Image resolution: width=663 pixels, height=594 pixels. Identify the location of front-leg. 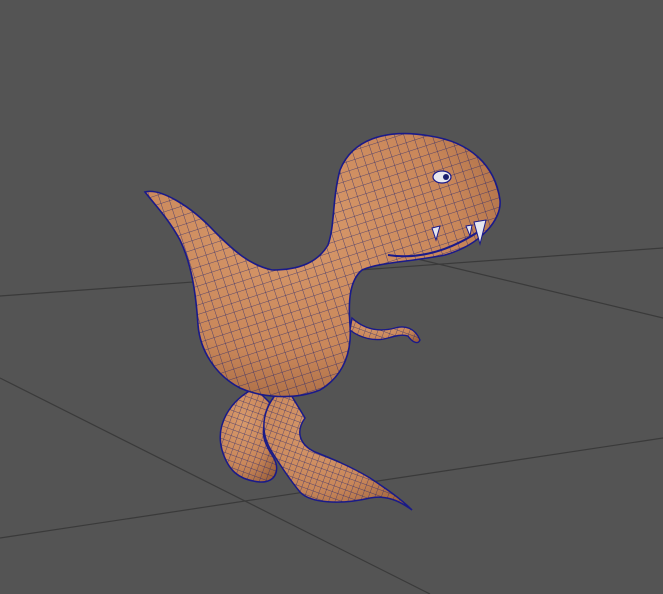
(338, 447).